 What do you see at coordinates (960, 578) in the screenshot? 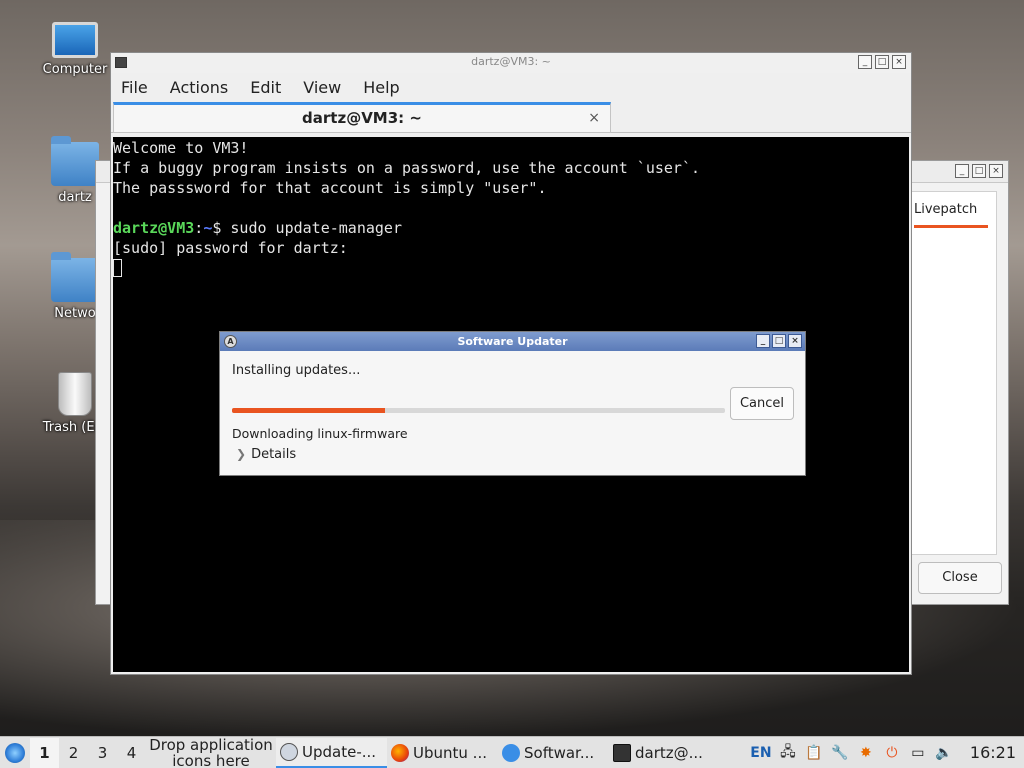
I see `close-button: Close` at bounding box center [960, 578].